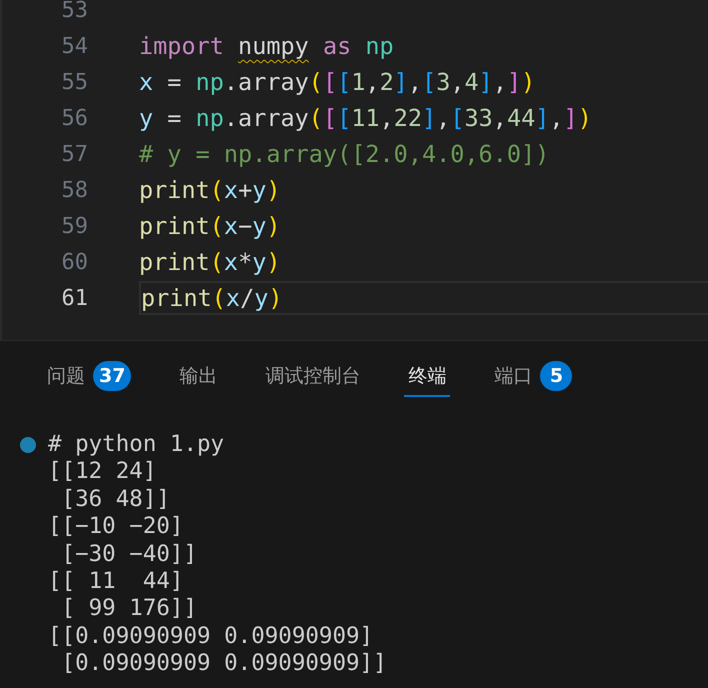  I want to click on line-number: 57, so click(74, 154).